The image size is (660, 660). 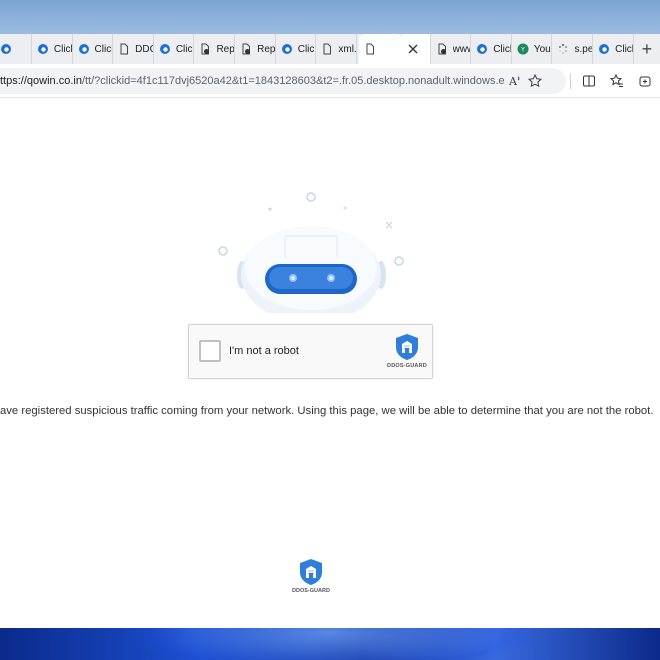 I want to click on footer-ddos-guard-logo: DDOS-GUARD, so click(x=311, y=579).